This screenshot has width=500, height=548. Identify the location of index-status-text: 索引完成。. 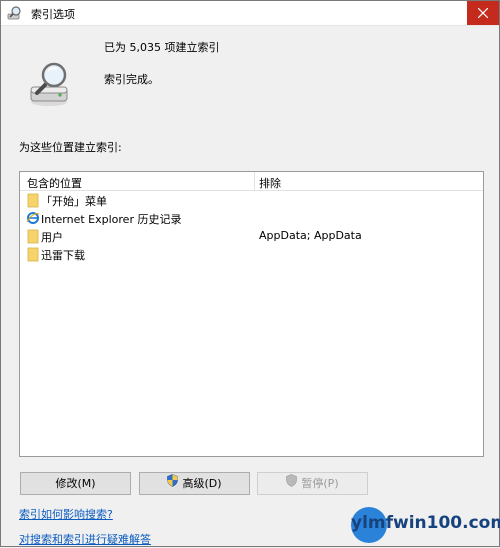
(131, 79).